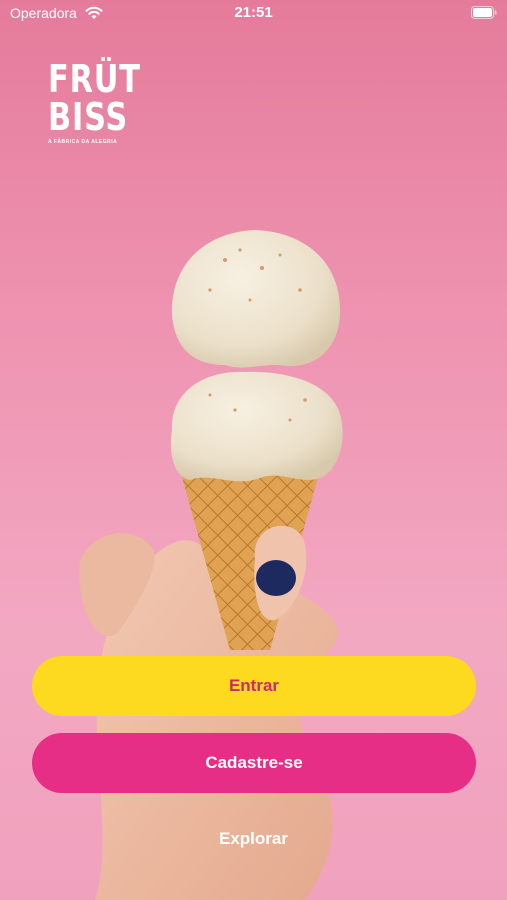 The image size is (507, 900). I want to click on logo-tagline: A FÁBRICA DA ALEGRIA, so click(83, 142).